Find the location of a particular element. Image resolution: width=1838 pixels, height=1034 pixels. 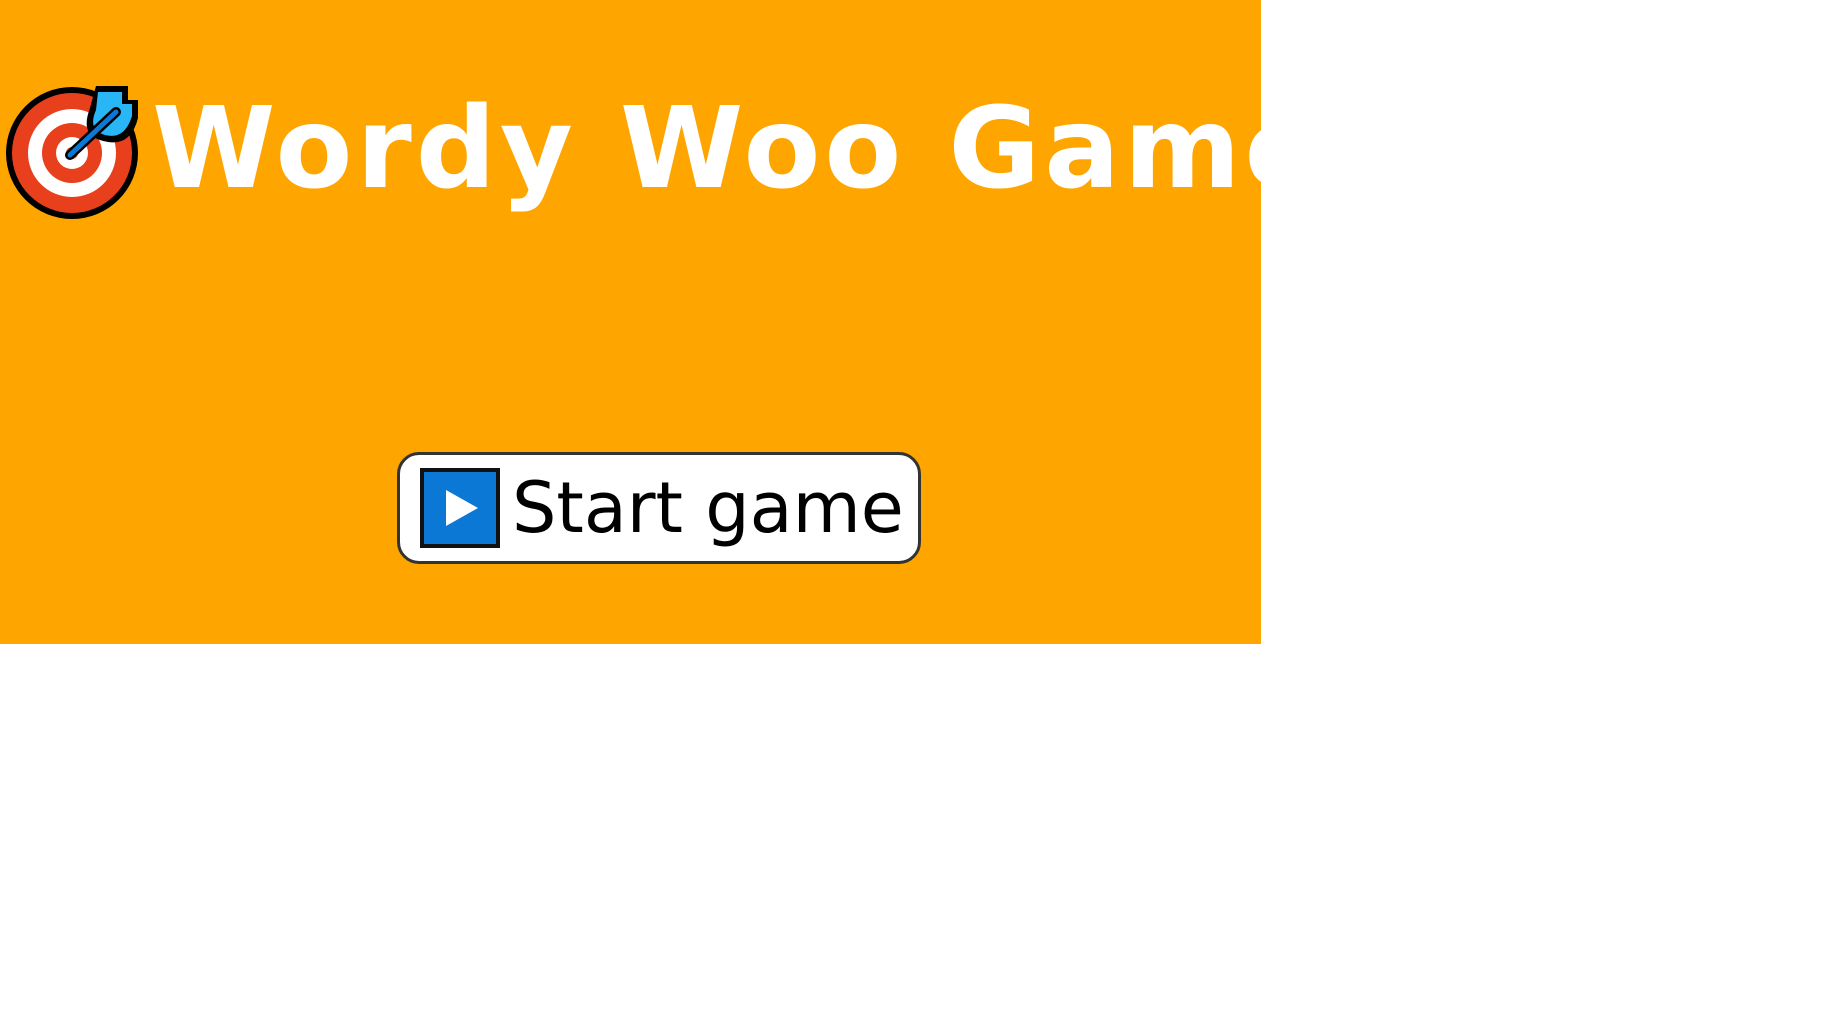

play-icon is located at coordinates (460, 508).